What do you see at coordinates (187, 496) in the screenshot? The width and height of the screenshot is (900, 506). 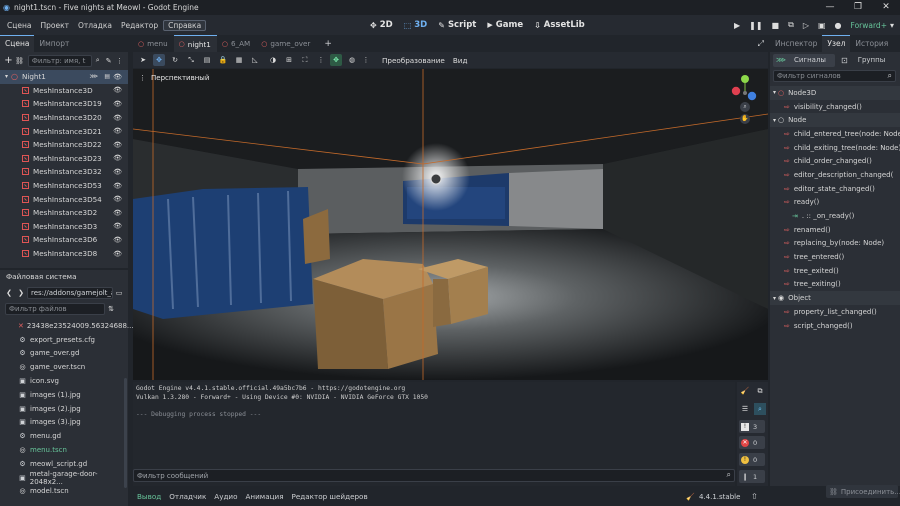 I see `tab-debugger: Отладчик` at bounding box center [187, 496].